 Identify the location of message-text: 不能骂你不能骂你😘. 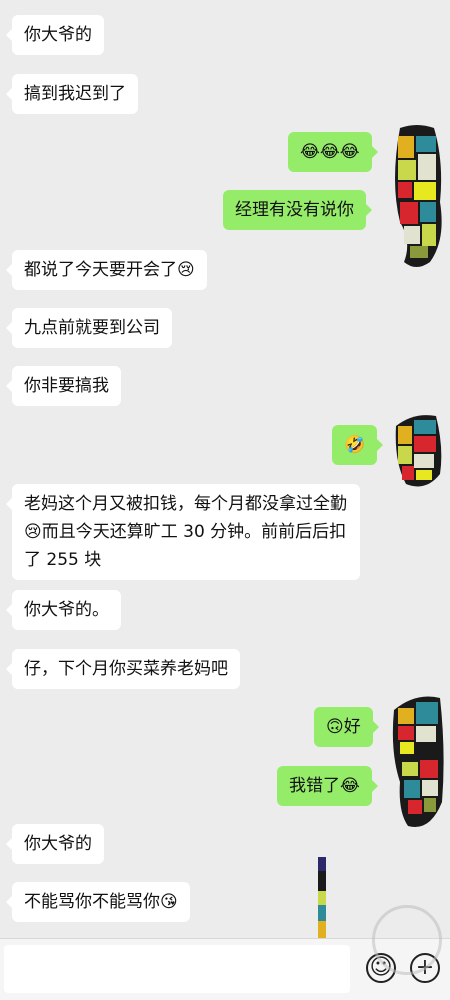
(101, 902).